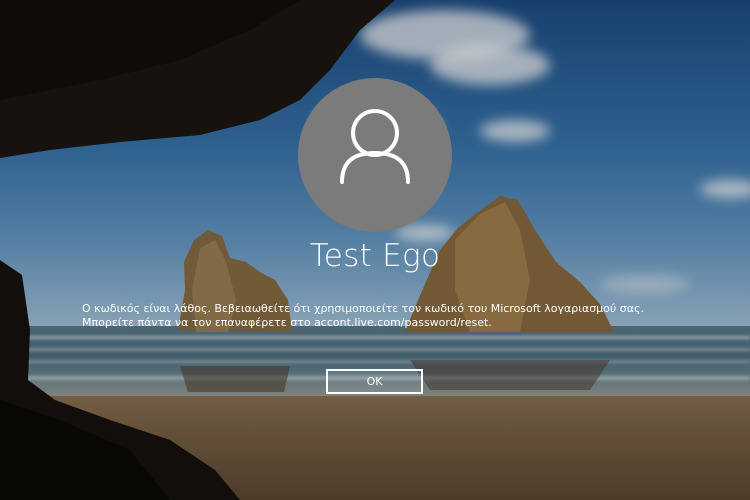 The width and height of the screenshot is (750, 500). What do you see at coordinates (374, 381) in the screenshot?
I see `ok-button: OK` at bounding box center [374, 381].